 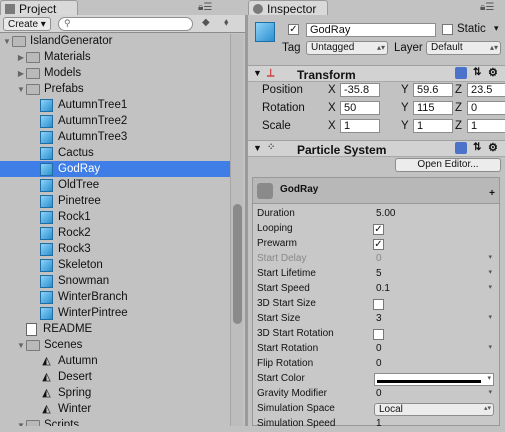 I want to click on tag-dropdown: Untagged ▴▾, so click(x=347, y=48).